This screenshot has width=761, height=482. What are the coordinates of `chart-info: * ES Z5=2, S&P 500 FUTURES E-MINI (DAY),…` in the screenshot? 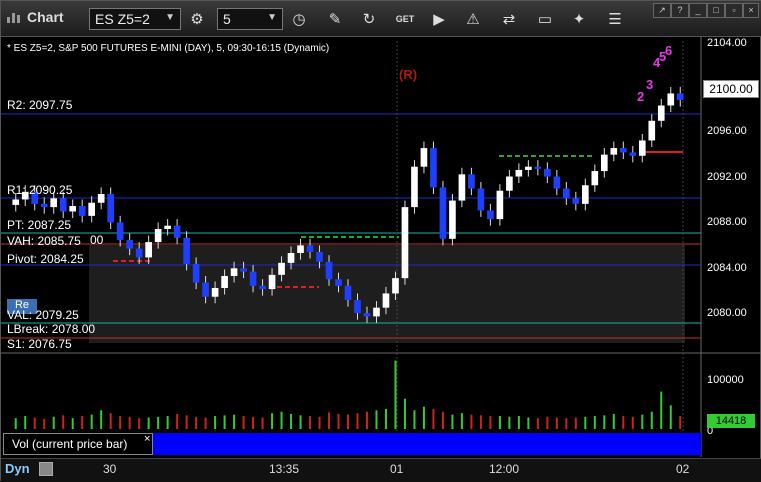 It's located at (168, 48).